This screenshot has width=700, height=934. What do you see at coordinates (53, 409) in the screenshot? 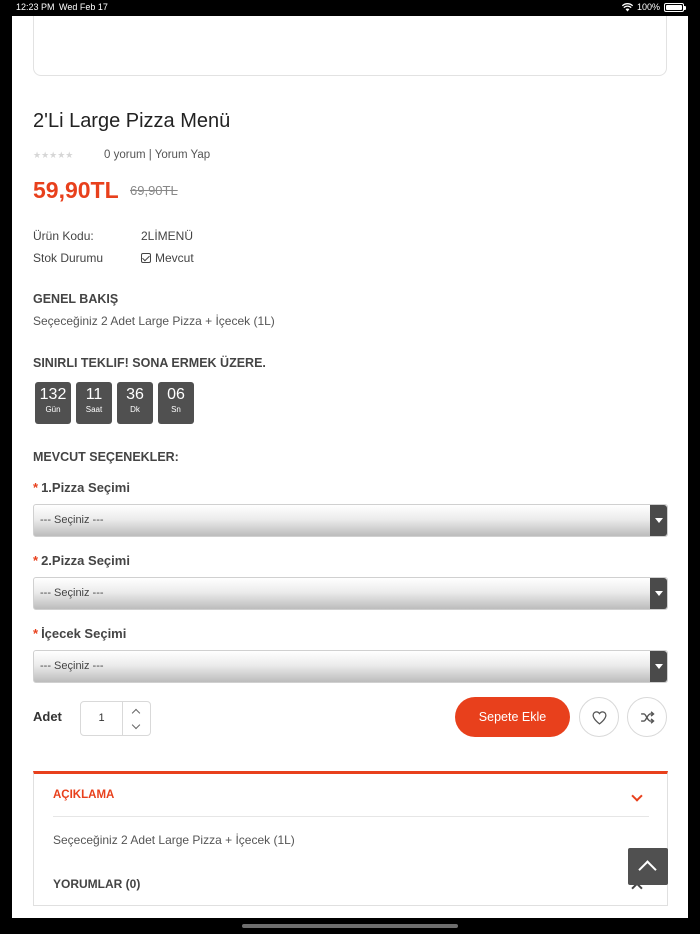
I see `countdown-unit: Gün` at bounding box center [53, 409].